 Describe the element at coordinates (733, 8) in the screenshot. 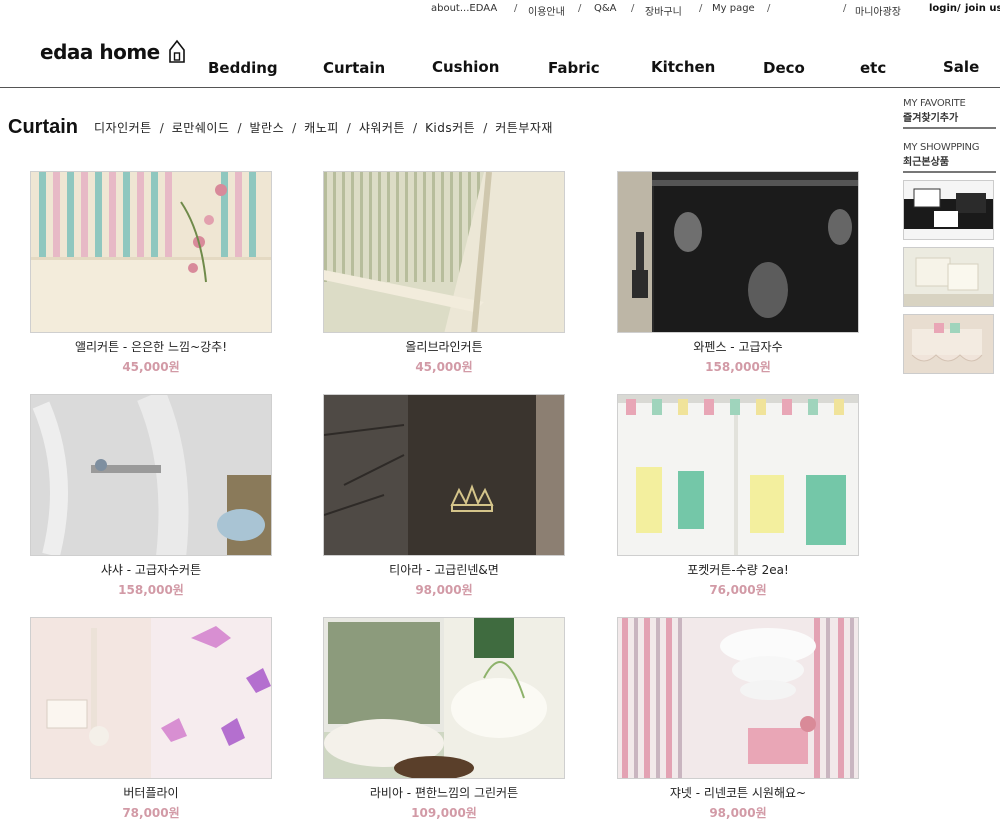

I see `mypage-link: My page` at that location.